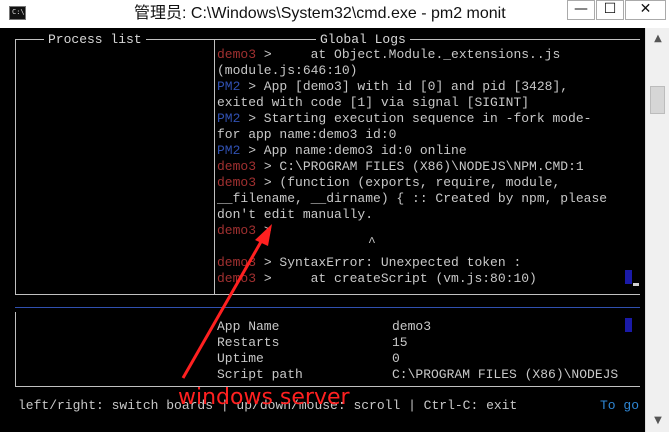  I want to click on log-text: don't edit manually., so click(295, 214).